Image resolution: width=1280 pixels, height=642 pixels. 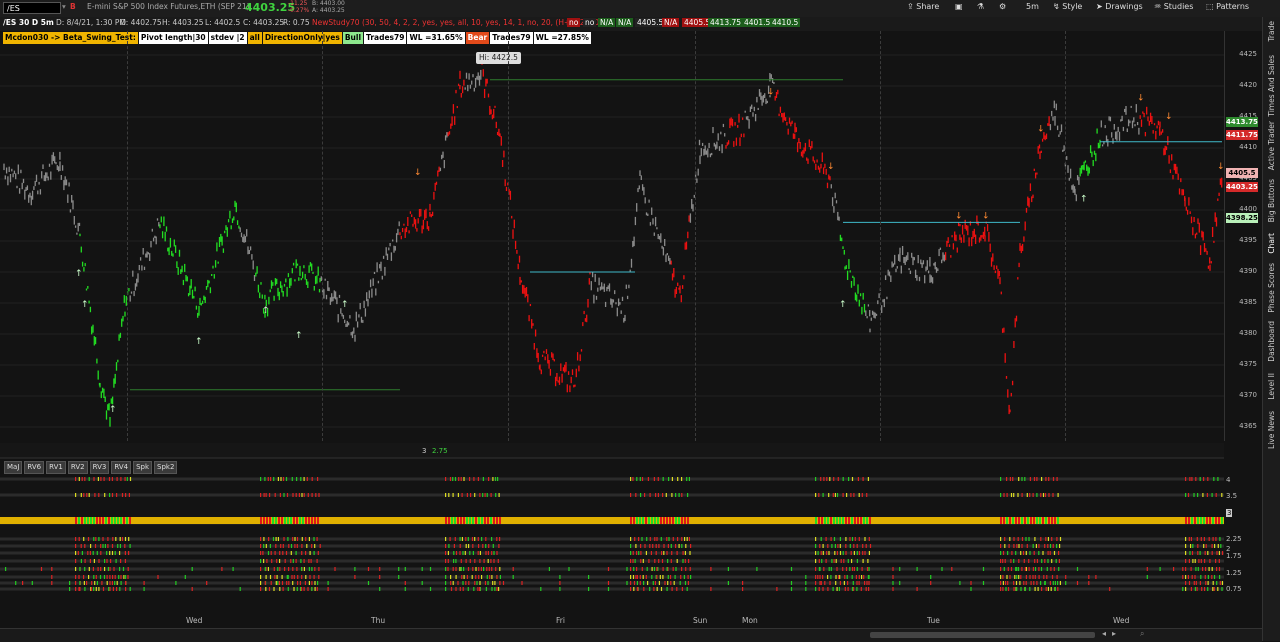 I want to click on style-button: ↯ Style, so click(x=1067, y=6).